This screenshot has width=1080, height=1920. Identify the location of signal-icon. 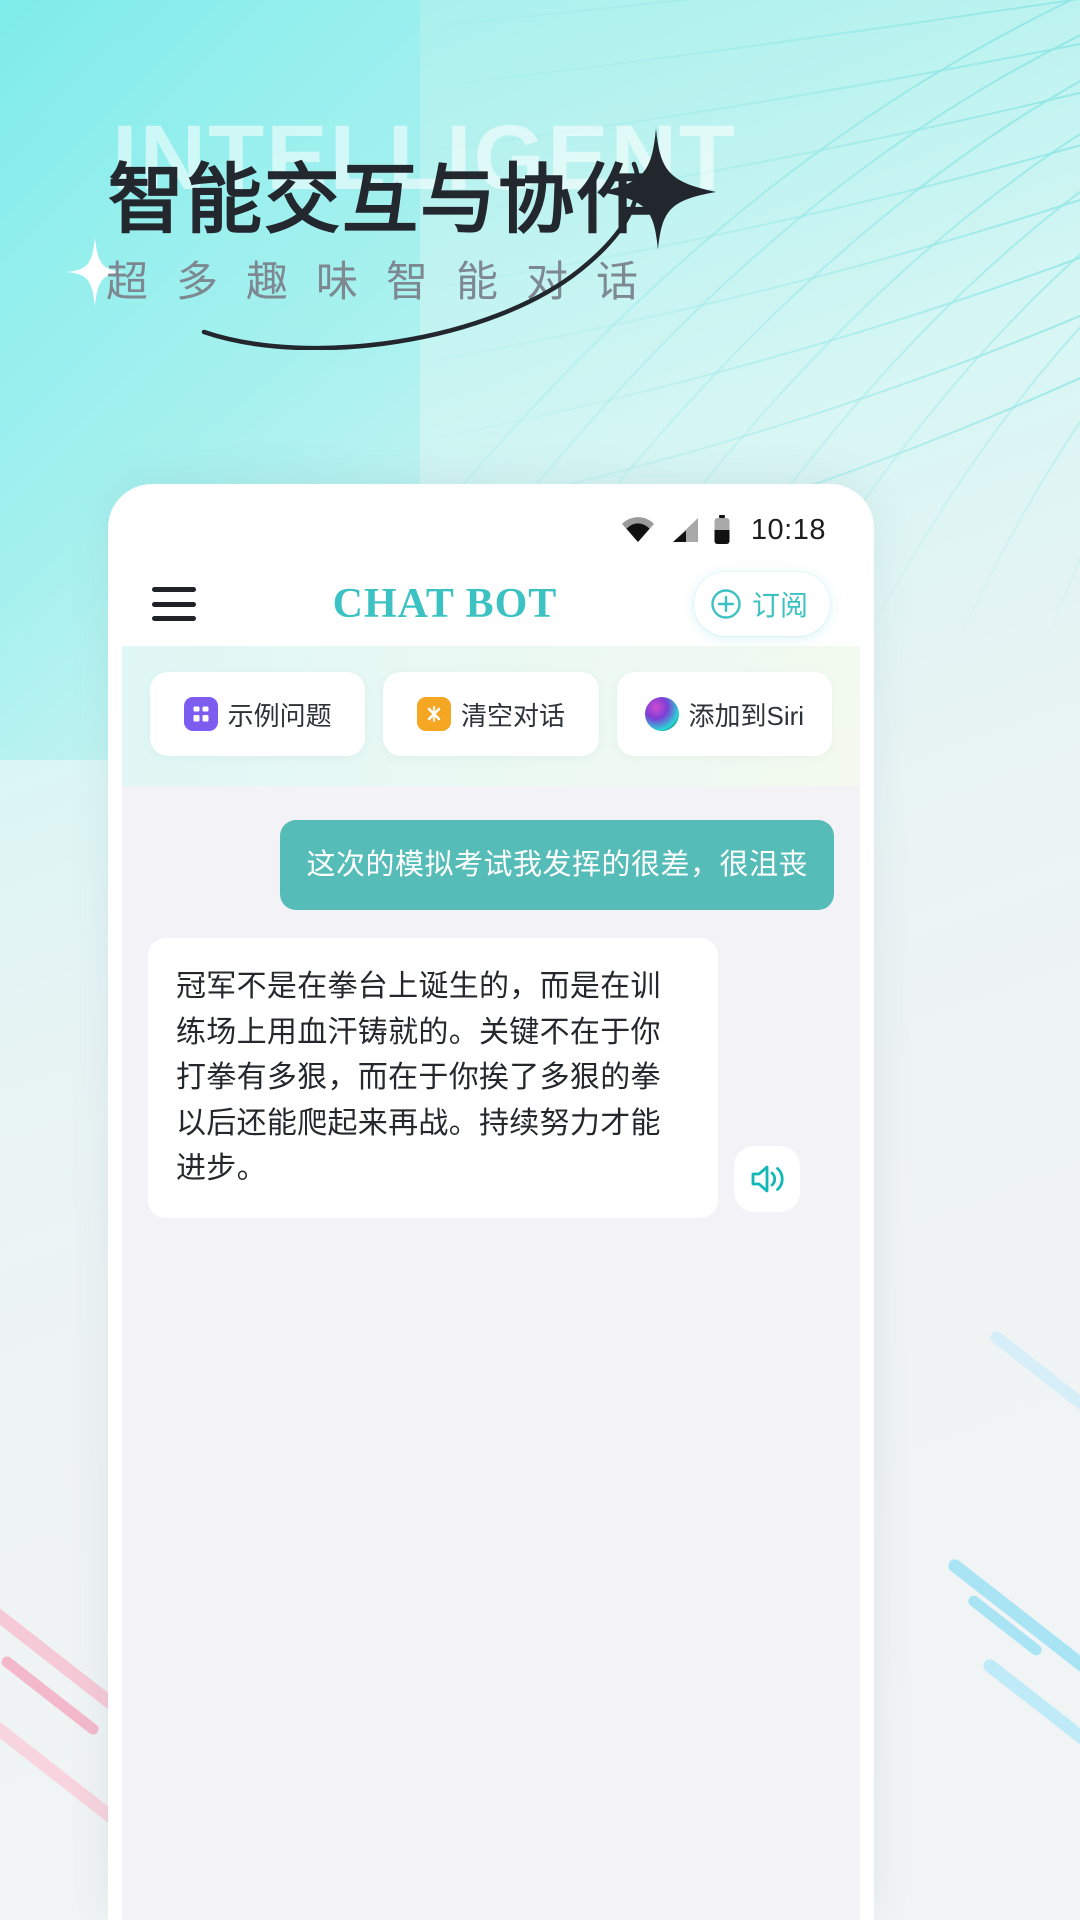
(685, 530).